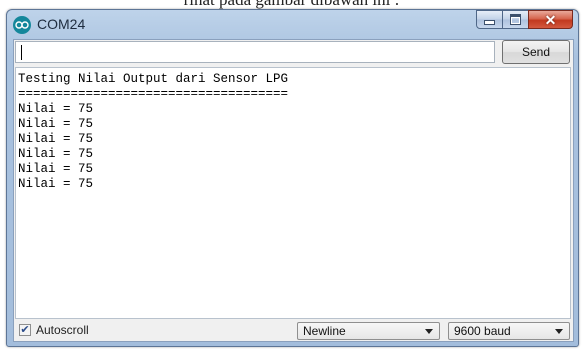 Image resolution: width=583 pixels, height=349 pixels. I want to click on checkmark-icon: ✔, so click(25, 330).